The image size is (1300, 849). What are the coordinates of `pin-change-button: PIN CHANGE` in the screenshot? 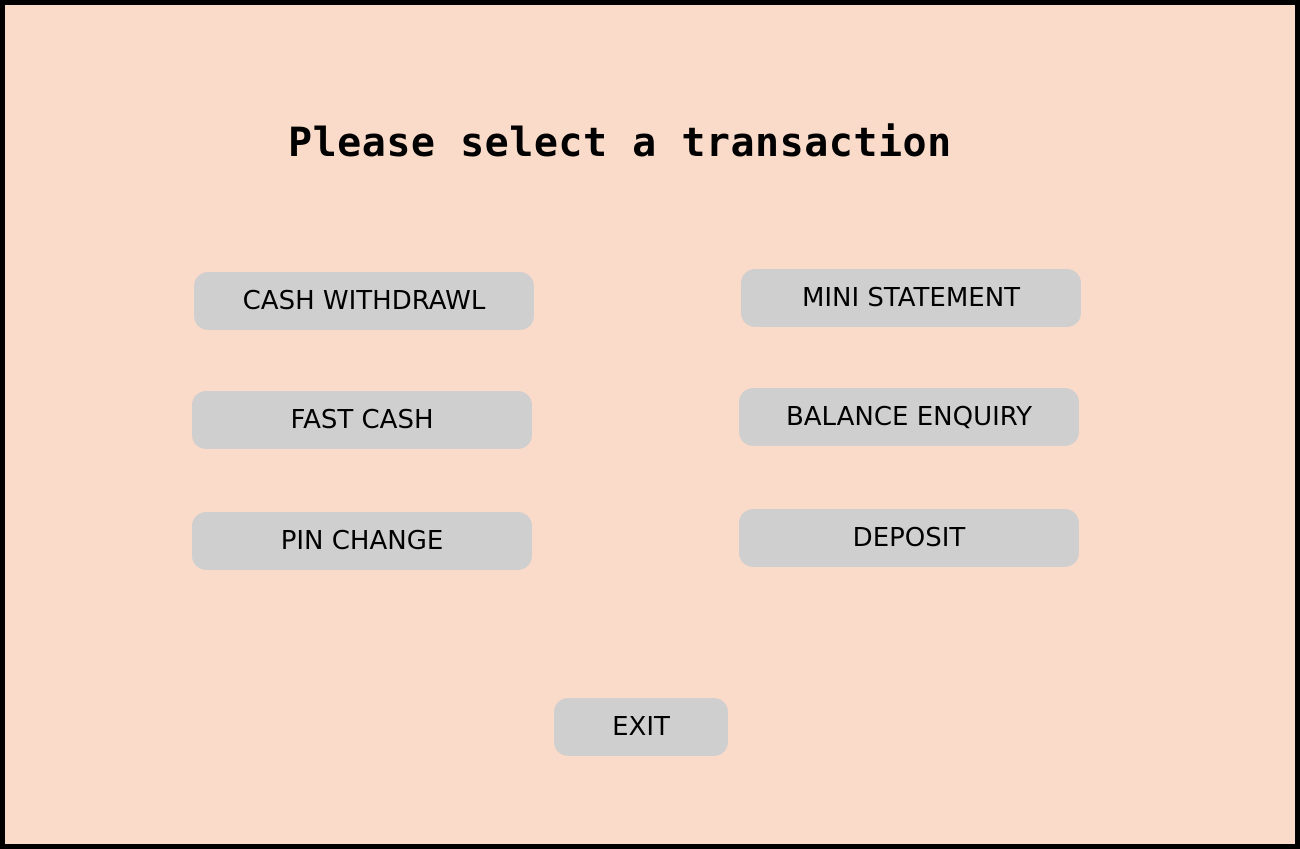 It's located at (362, 541).